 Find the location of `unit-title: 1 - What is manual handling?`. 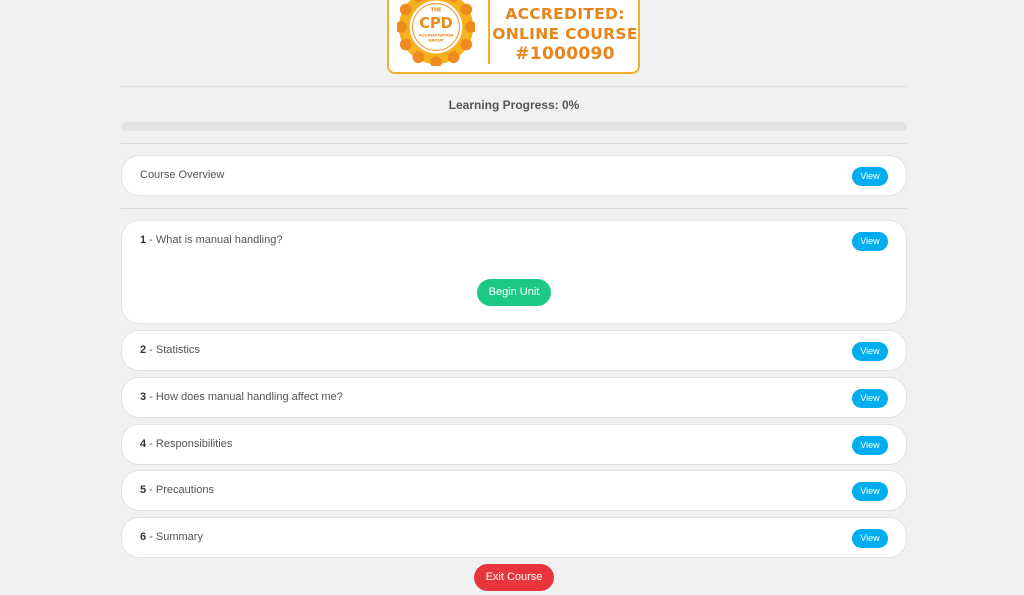

unit-title: 1 - What is manual handling? is located at coordinates (211, 240).